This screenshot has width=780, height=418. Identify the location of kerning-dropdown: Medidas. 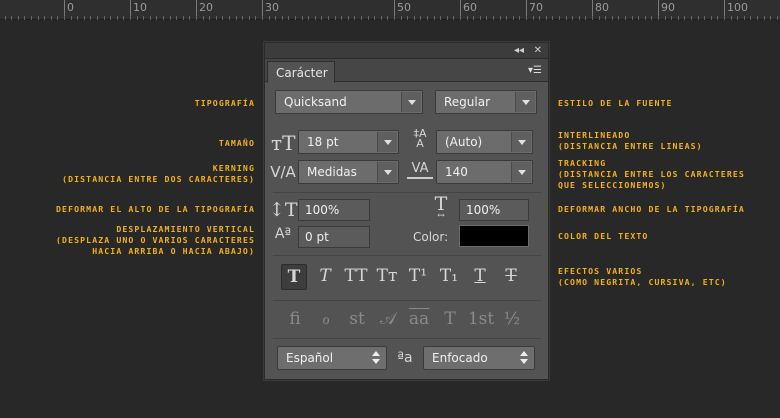
(348, 172).